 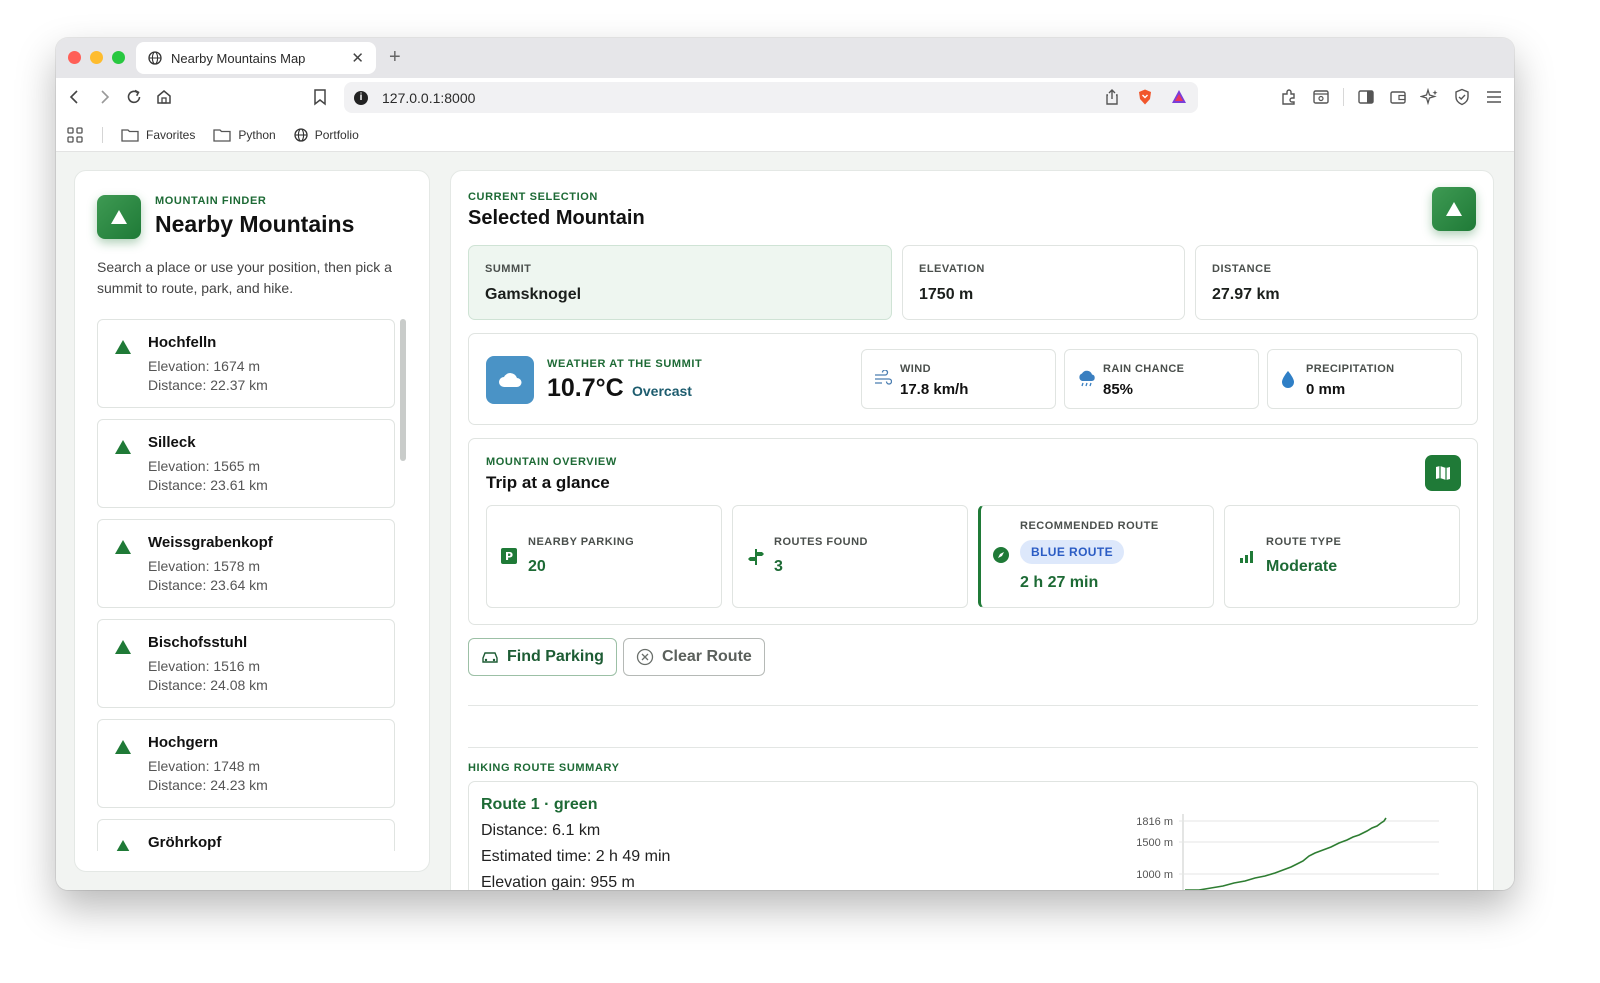 What do you see at coordinates (694, 657) in the screenshot?
I see `clear-route-button: Clear Route` at bounding box center [694, 657].